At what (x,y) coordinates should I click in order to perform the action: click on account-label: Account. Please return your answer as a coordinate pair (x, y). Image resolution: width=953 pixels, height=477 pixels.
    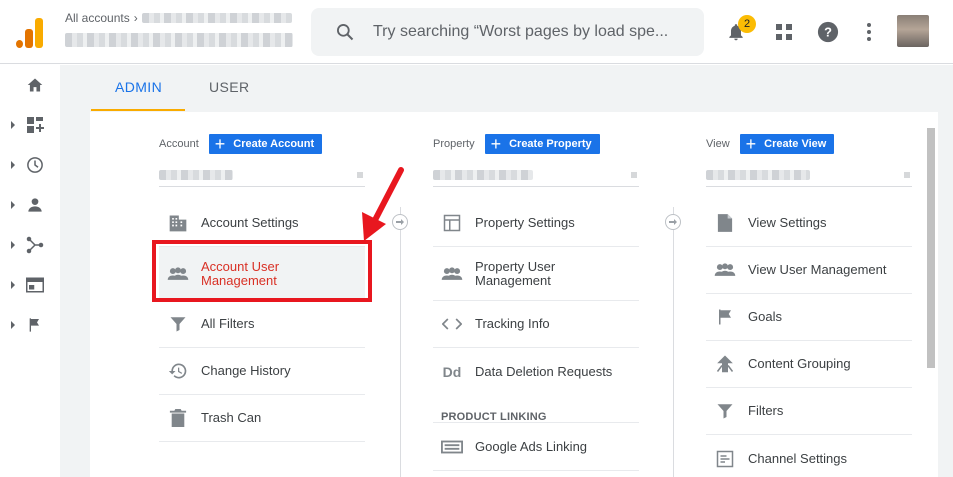
    Looking at the image, I should click on (179, 144).